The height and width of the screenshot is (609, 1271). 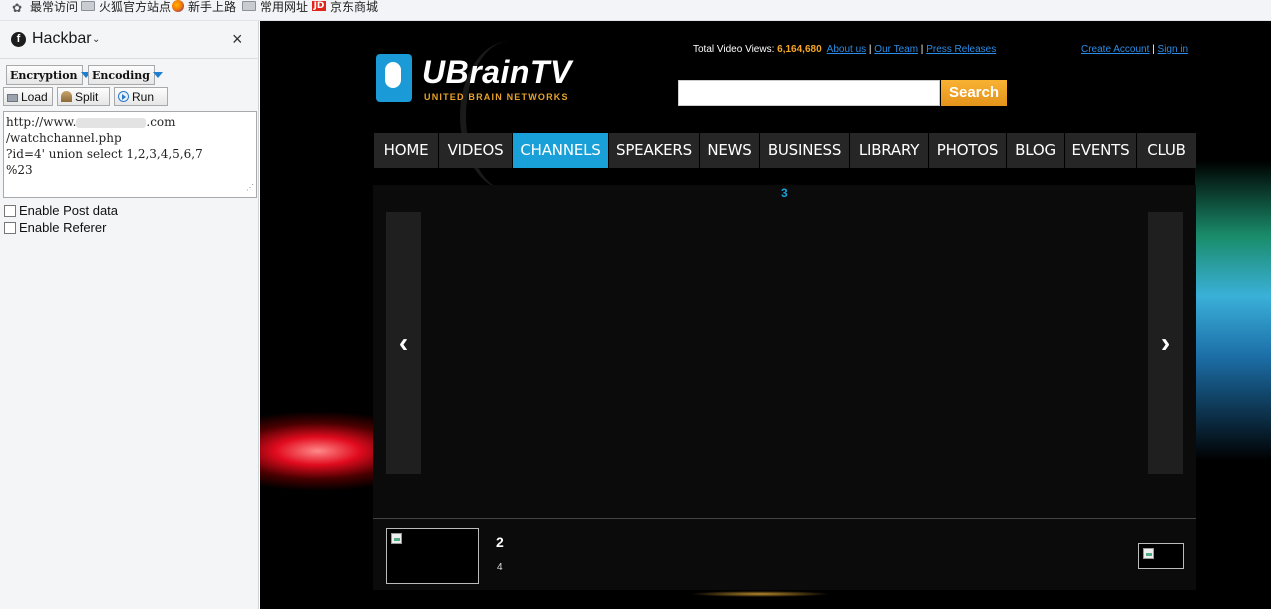 I want to click on bookmark-jd: JD 京东商城, so click(x=345, y=7).